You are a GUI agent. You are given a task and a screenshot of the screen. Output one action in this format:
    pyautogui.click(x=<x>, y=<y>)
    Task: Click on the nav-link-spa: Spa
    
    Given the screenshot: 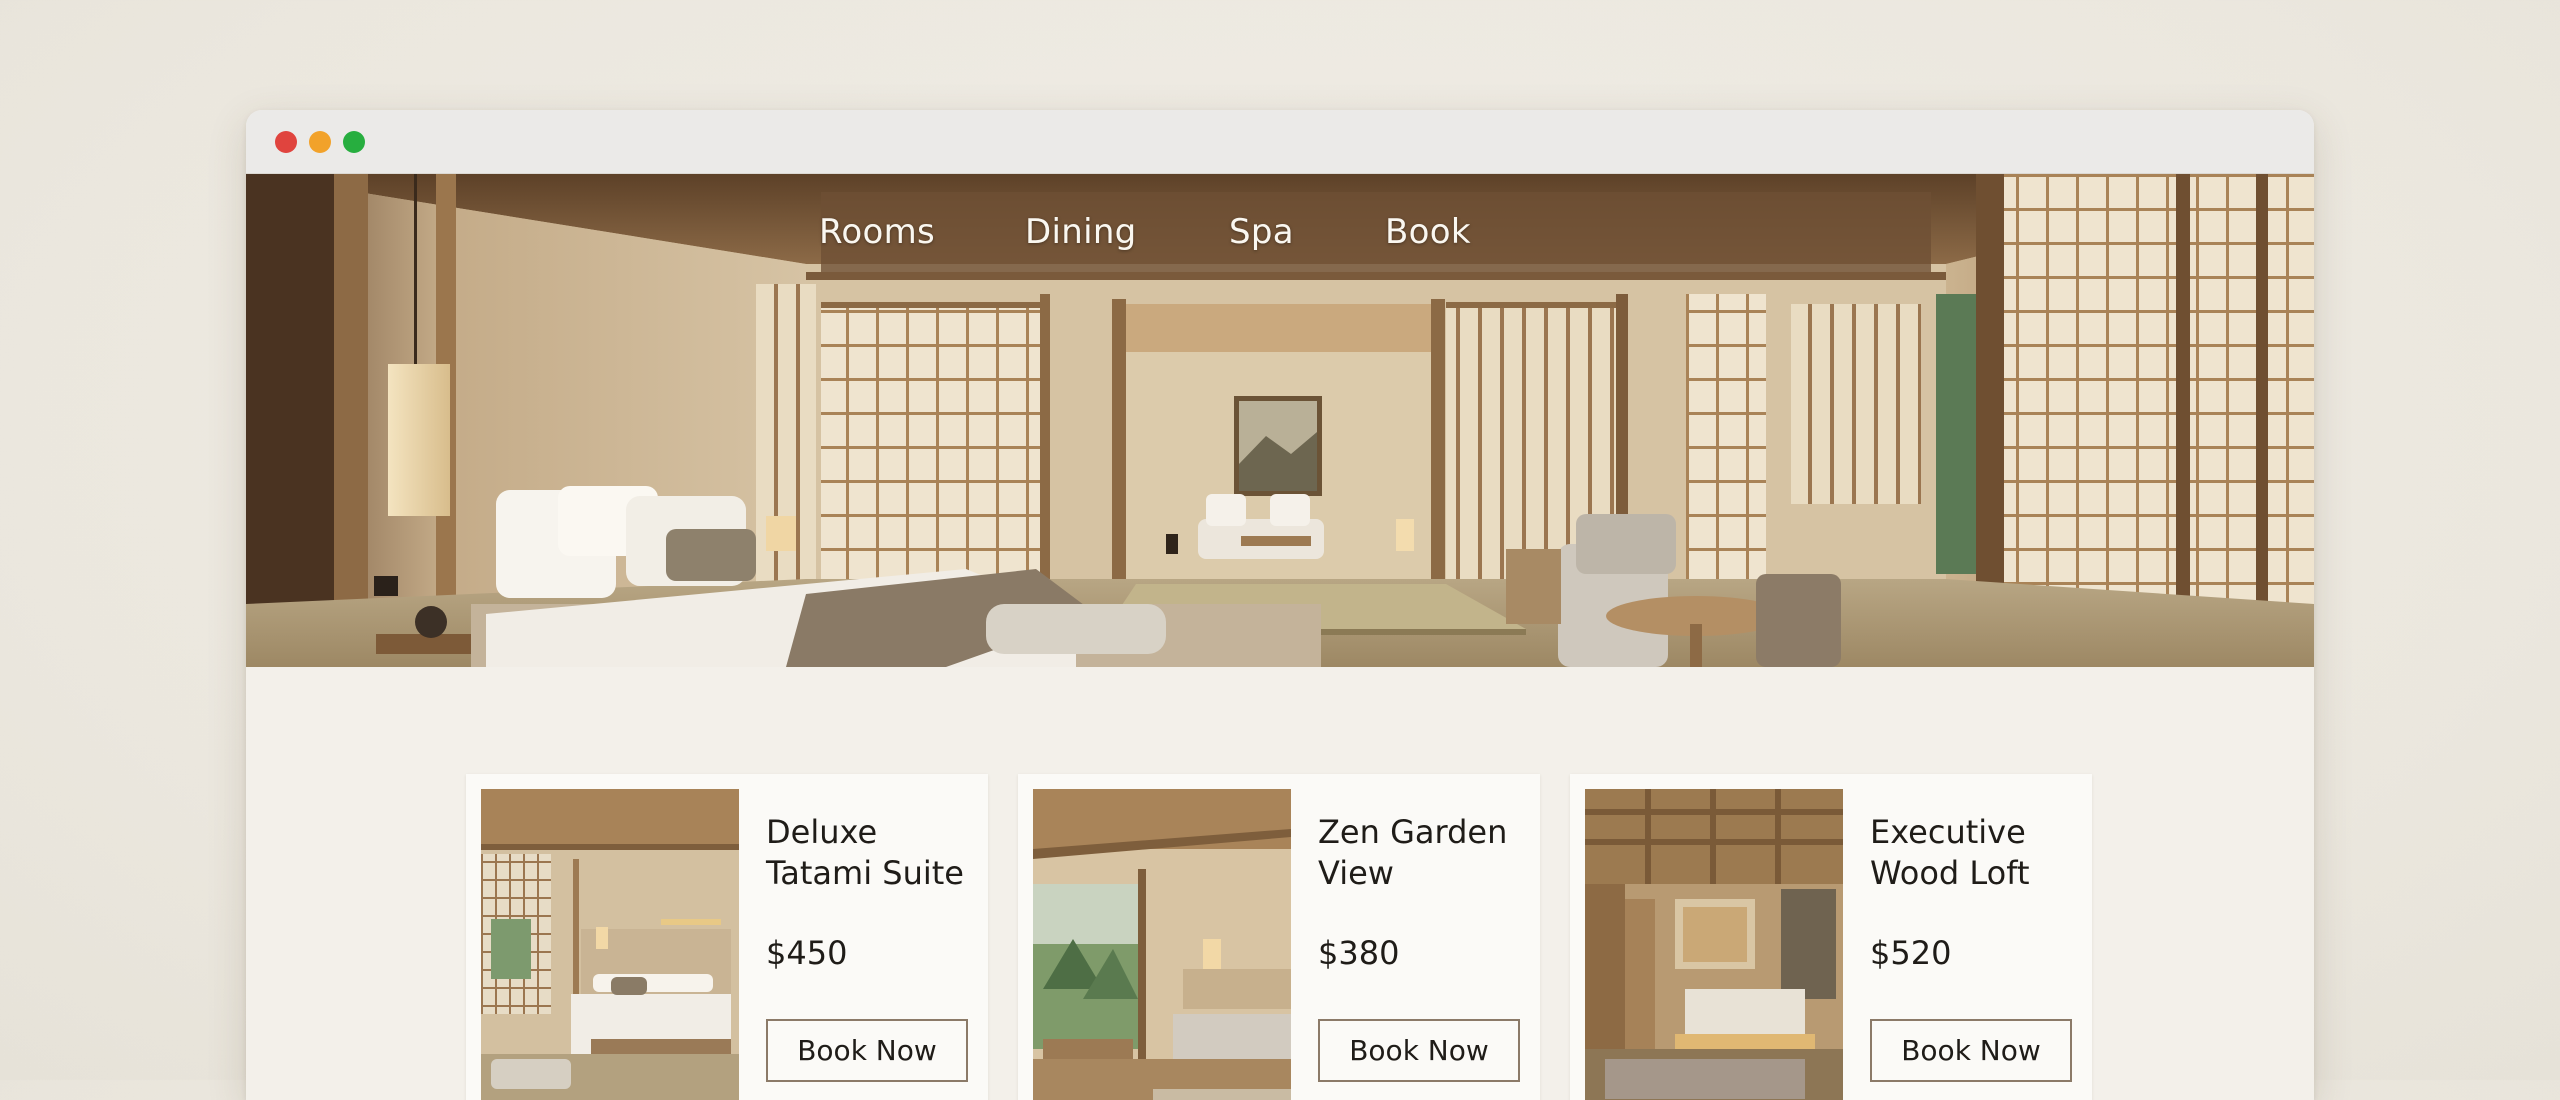 What is the action you would take?
    pyautogui.click(x=1261, y=232)
    